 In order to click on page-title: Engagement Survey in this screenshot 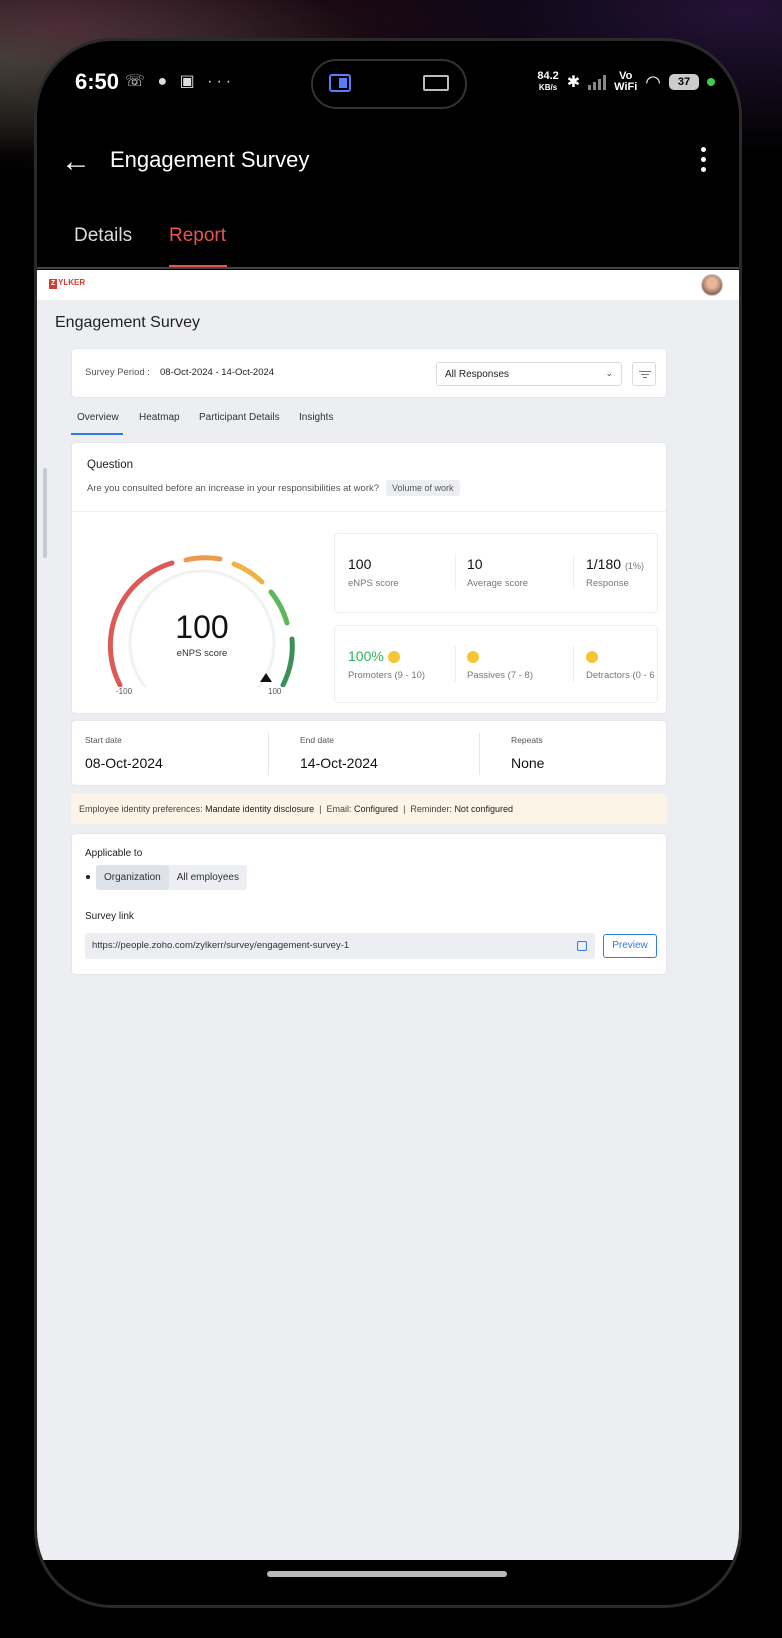, I will do `click(127, 322)`.